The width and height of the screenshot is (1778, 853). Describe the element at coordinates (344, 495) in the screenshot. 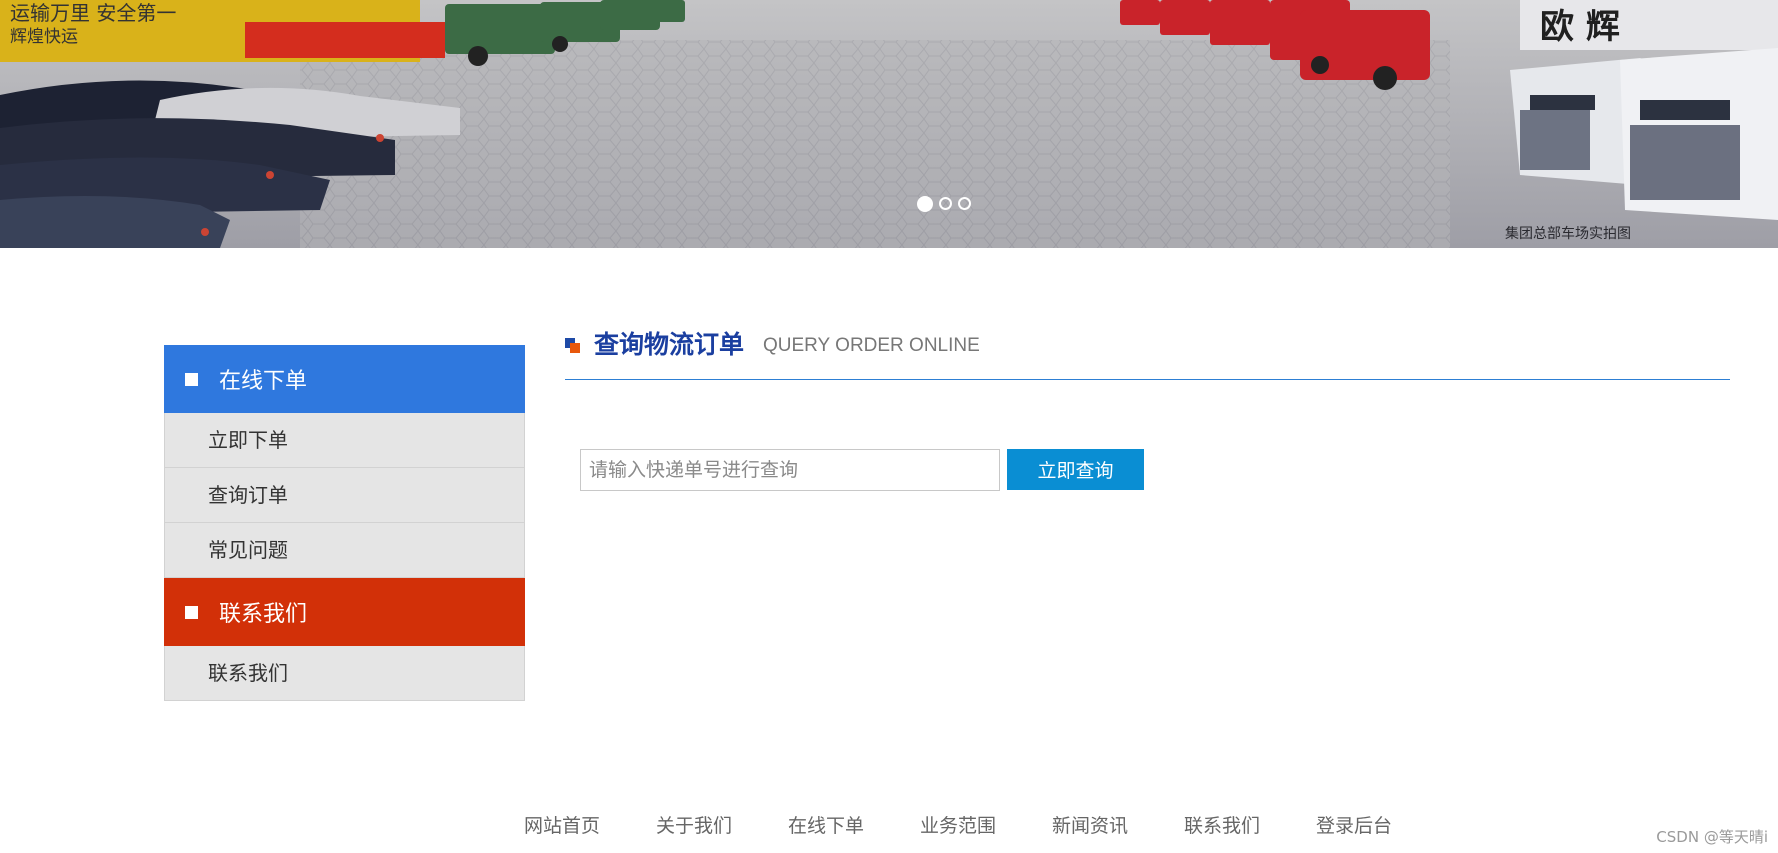

I see `sidebar-item-query-order: 查询订单` at that location.